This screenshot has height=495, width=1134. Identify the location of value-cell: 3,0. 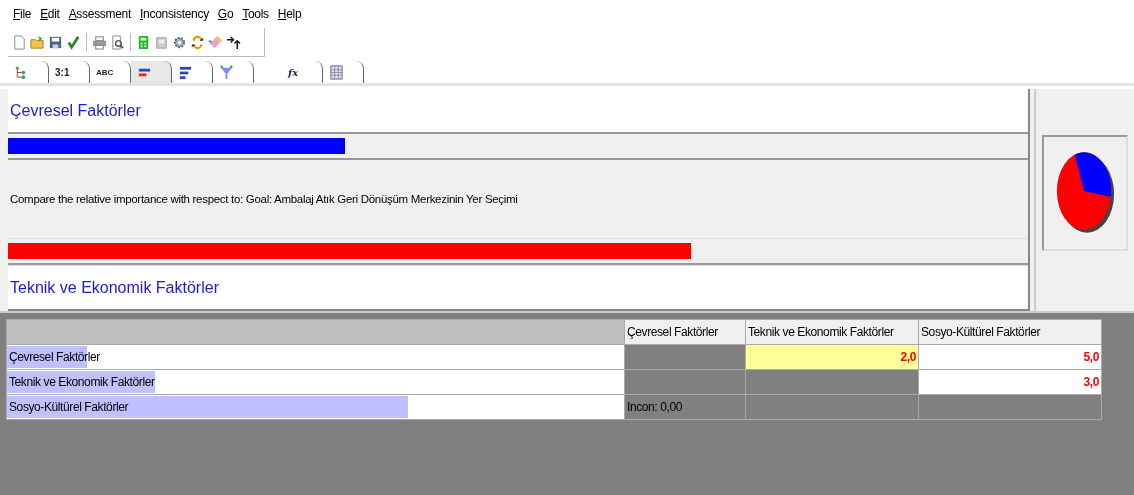
(1010, 382).